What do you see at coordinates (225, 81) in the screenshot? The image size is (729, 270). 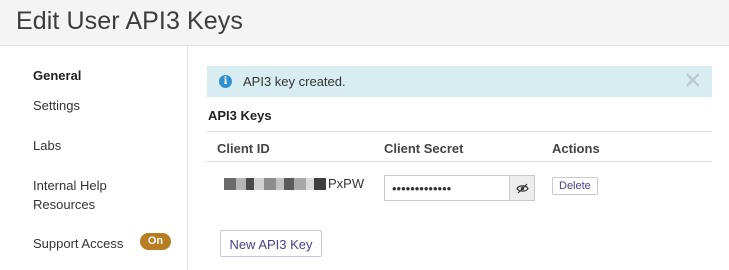 I see `info-icon: i` at bounding box center [225, 81].